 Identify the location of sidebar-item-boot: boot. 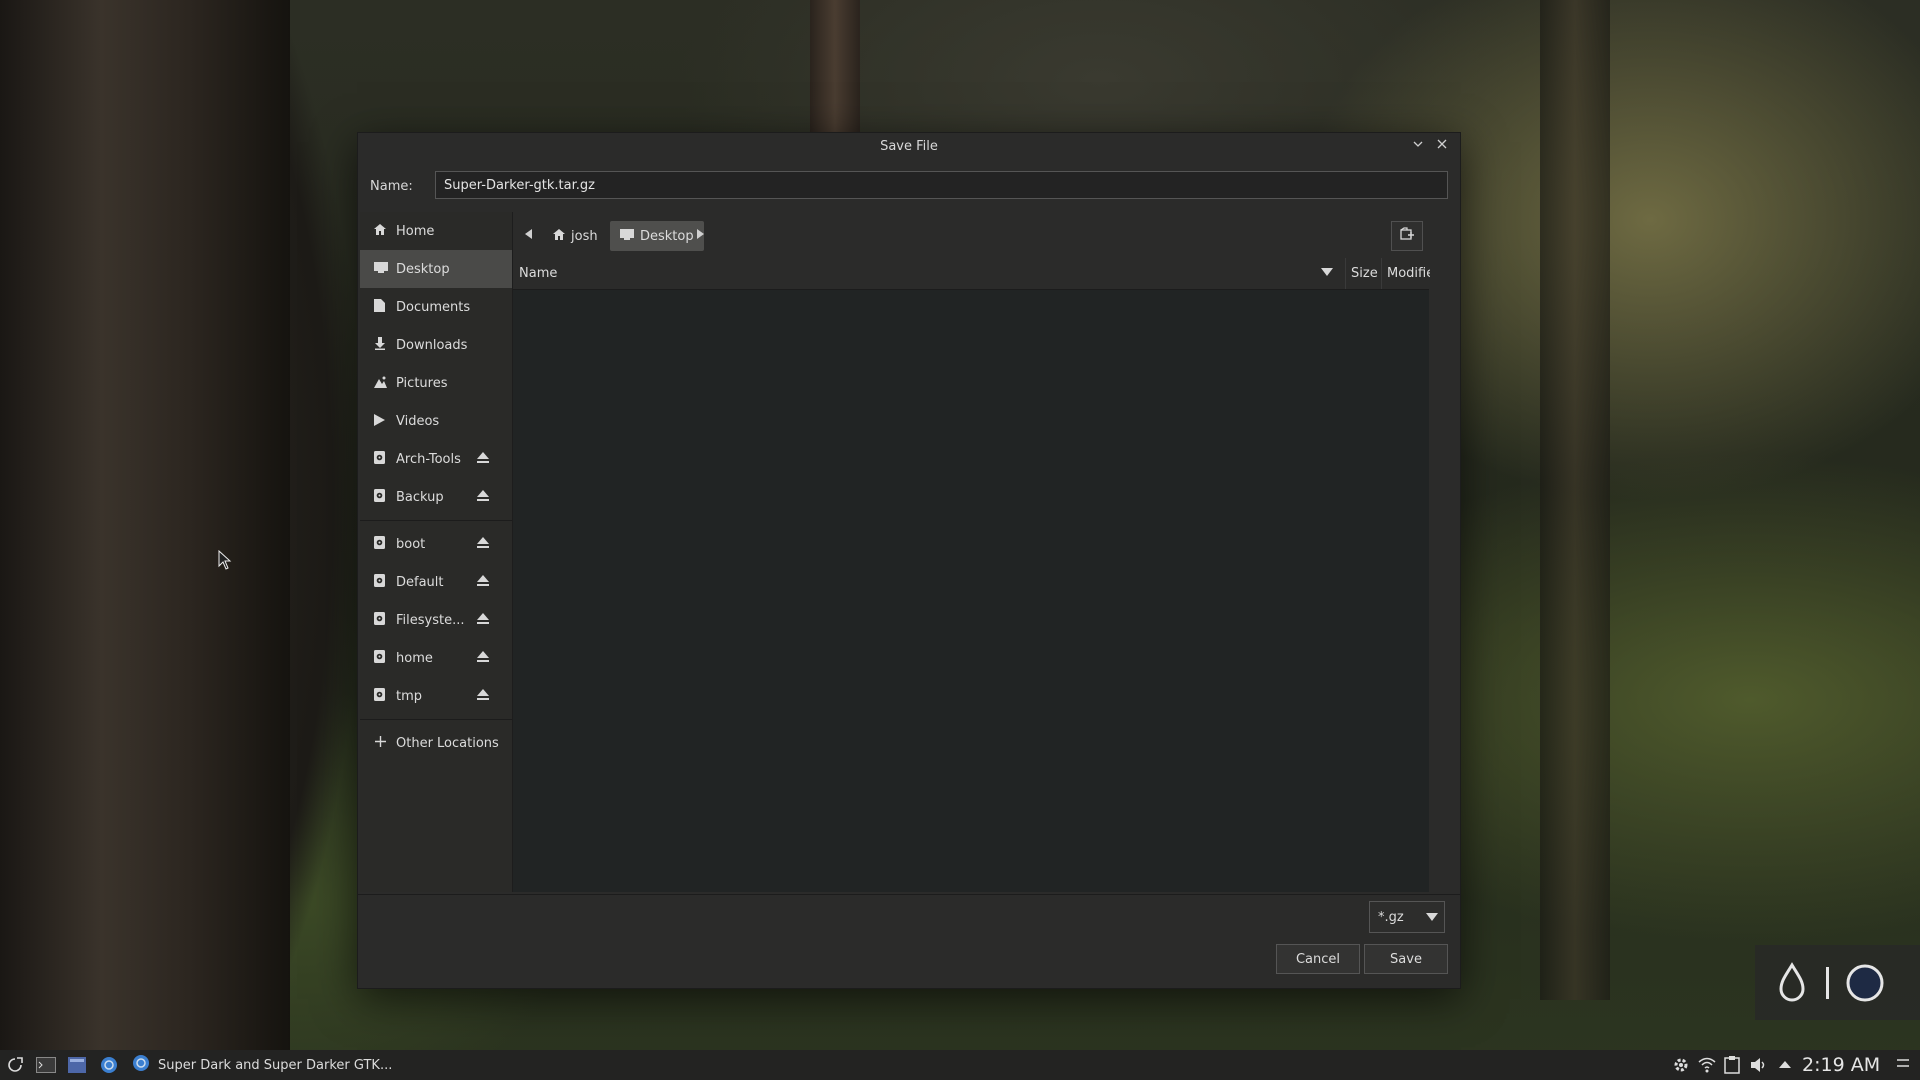
(436, 544).